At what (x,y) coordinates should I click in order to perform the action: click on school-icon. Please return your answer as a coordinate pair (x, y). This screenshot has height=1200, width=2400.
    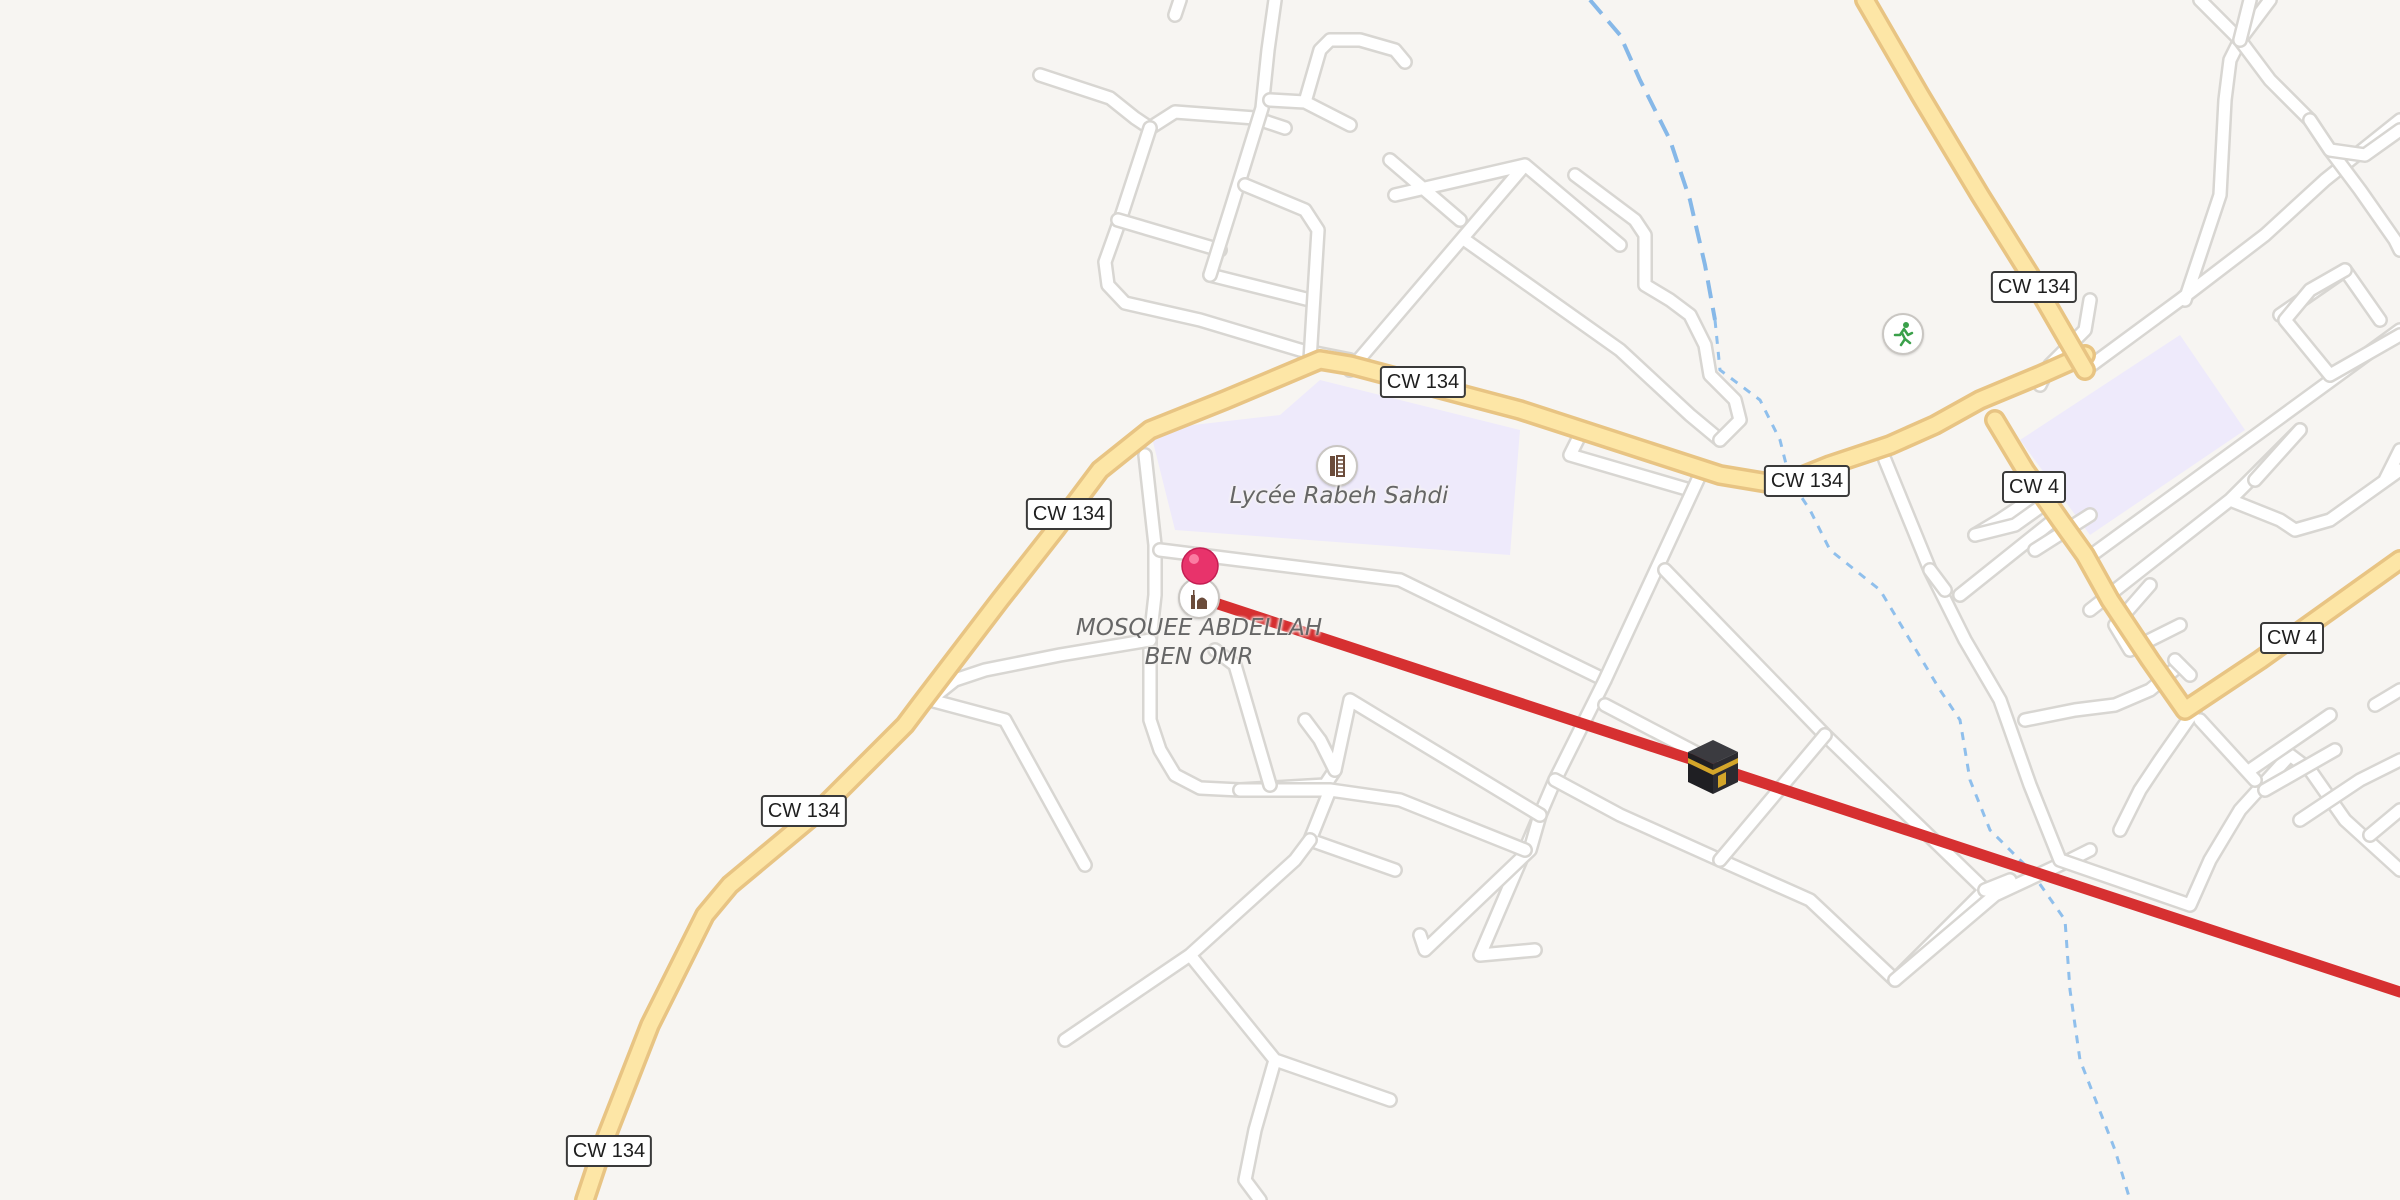
    Looking at the image, I should click on (1337, 466).